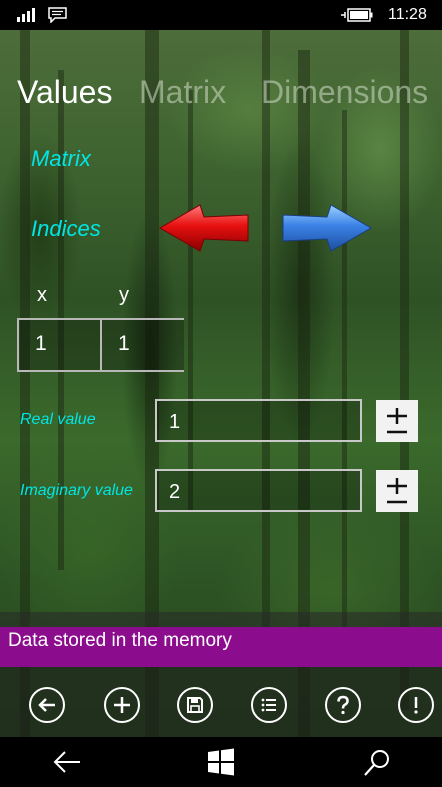  What do you see at coordinates (344, 92) in the screenshot?
I see `tab-dimensions: Dimensions` at bounding box center [344, 92].